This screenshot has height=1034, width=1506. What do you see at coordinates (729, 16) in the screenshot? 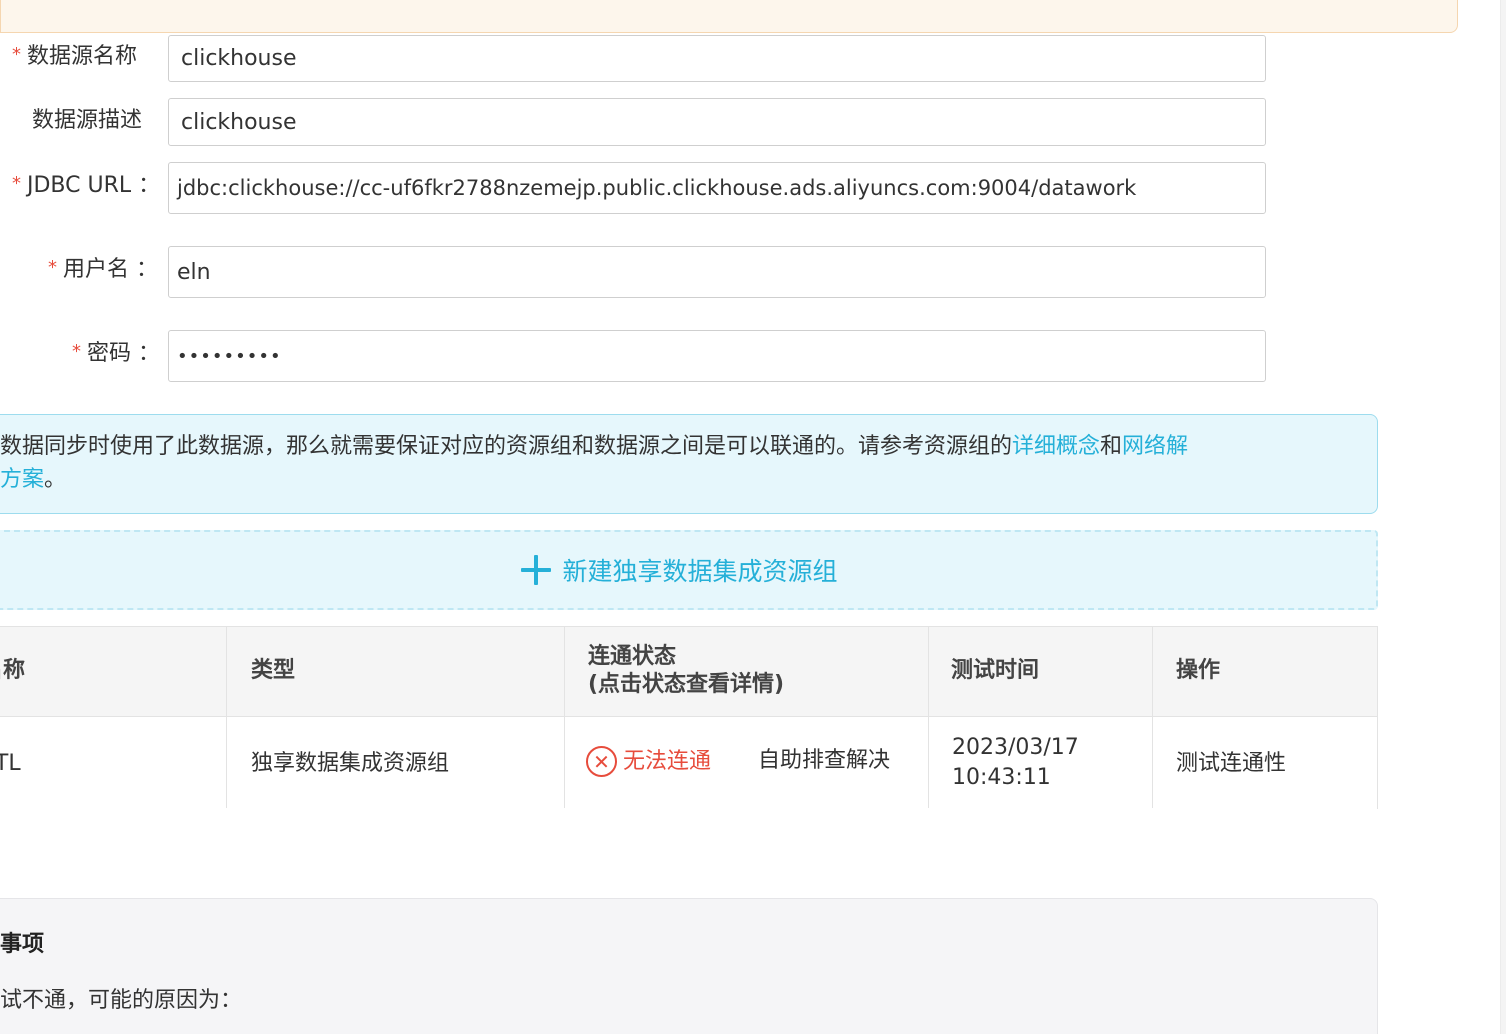
I see `top-warning-banner` at bounding box center [729, 16].